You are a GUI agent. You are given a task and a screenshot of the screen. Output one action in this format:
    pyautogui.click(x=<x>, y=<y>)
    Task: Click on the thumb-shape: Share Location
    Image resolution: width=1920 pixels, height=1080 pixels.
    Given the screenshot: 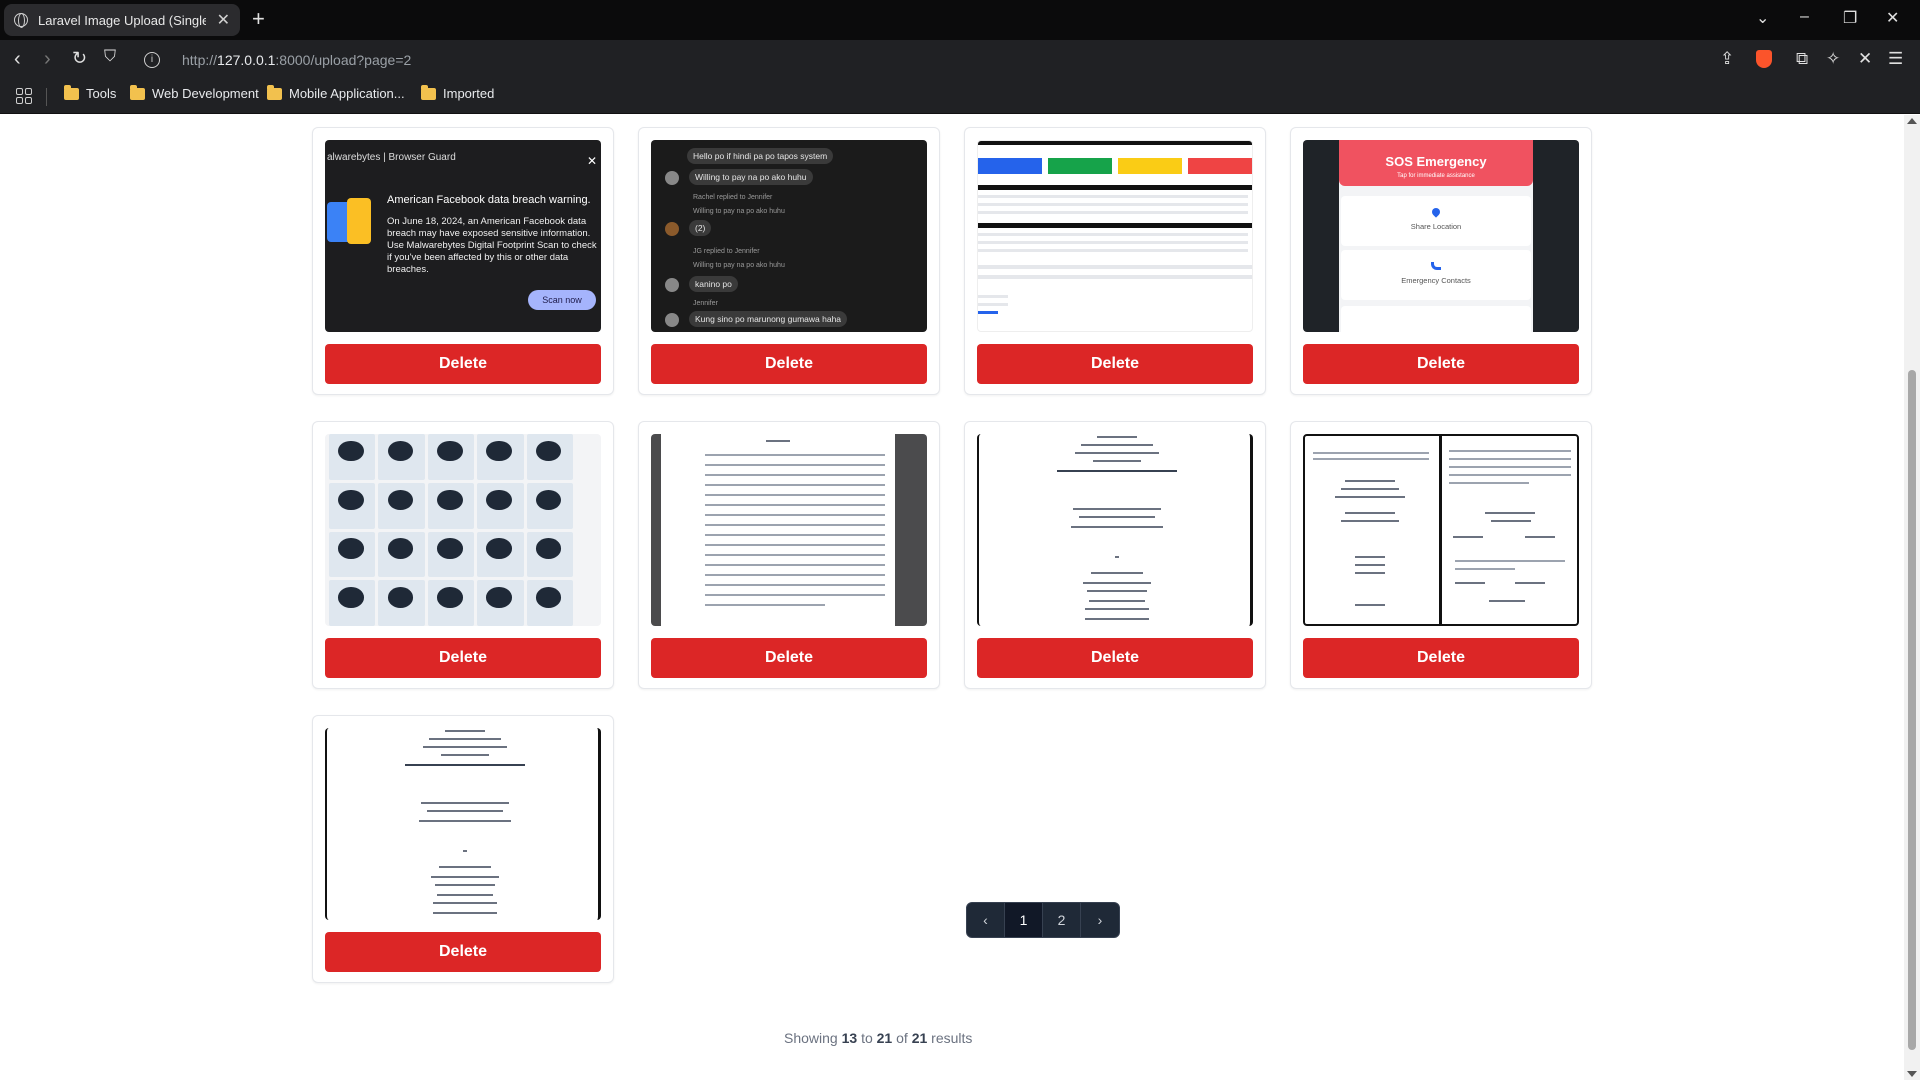 What is the action you would take?
    pyautogui.click(x=1436, y=221)
    